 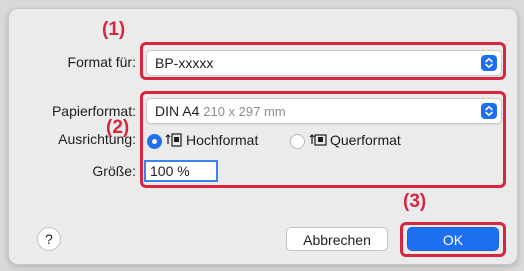 I want to click on paper-size-value: DIN A4, so click(x=177, y=111).